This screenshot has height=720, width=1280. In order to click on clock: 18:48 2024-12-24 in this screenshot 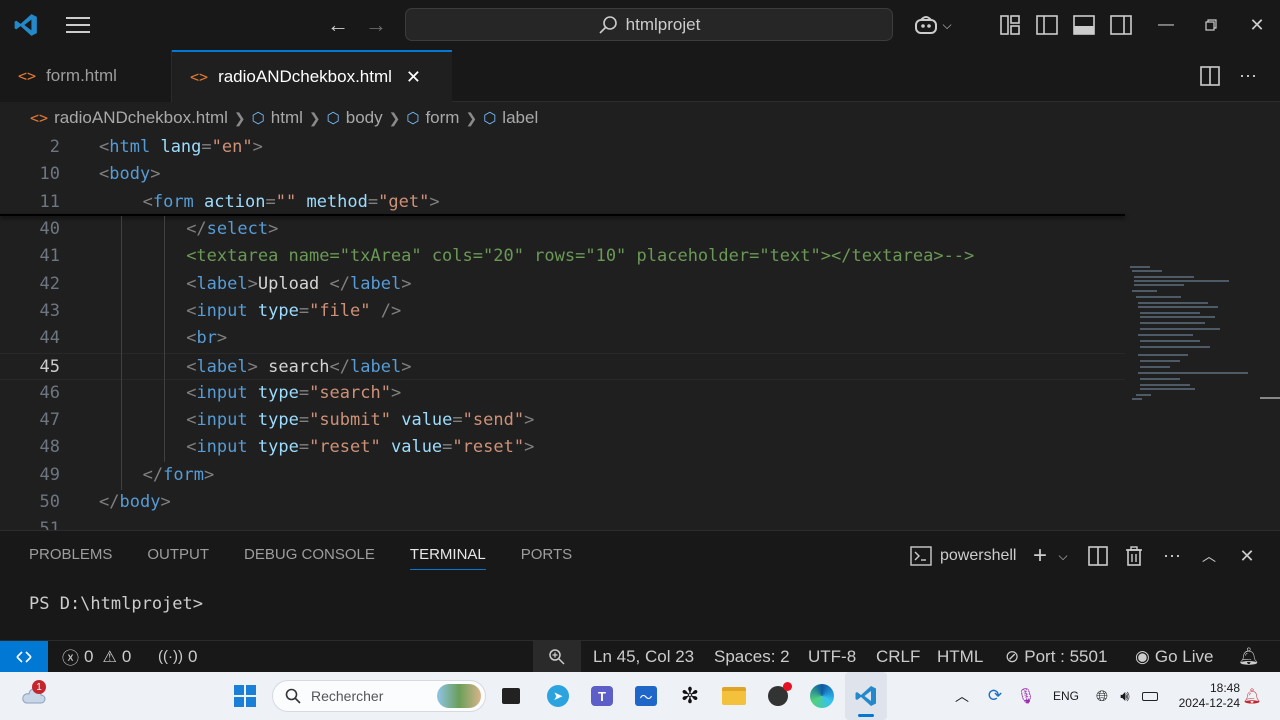, I will do `click(1204, 696)`.